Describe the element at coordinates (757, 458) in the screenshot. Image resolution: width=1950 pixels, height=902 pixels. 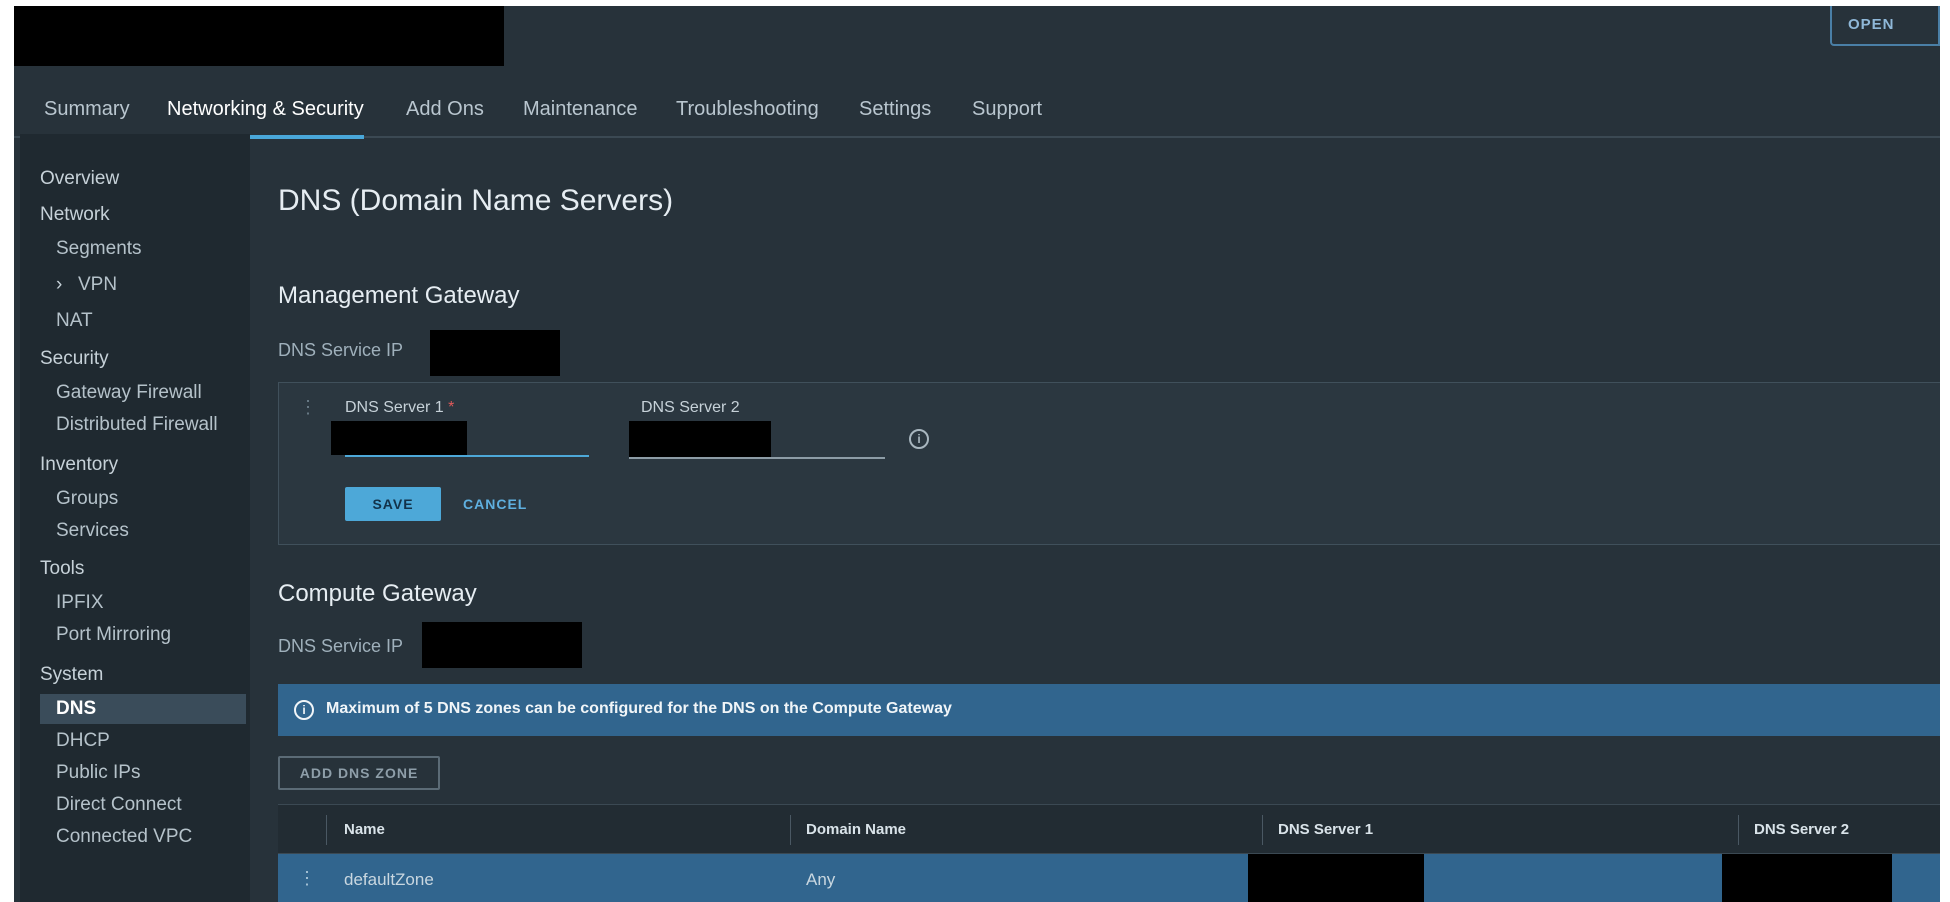
I see `dns-server-2-underline` at that location.